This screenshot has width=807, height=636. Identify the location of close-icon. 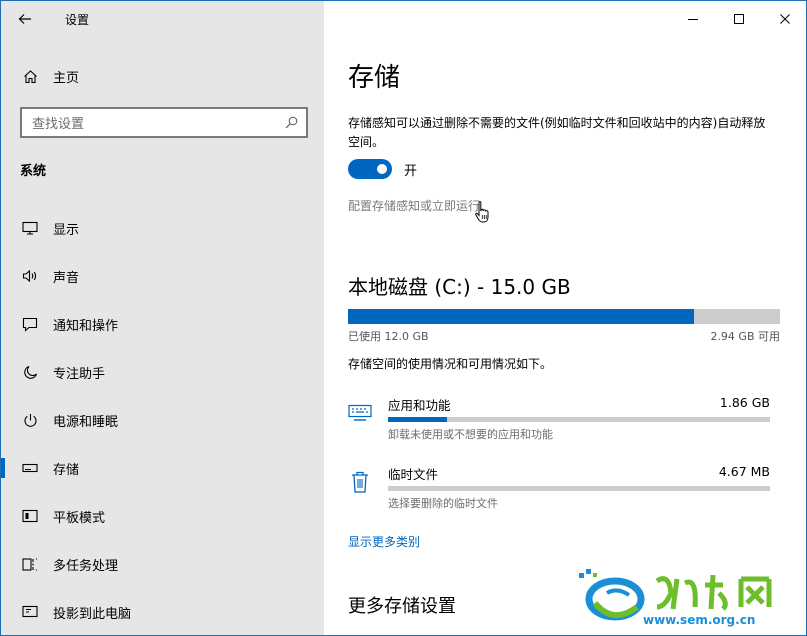
(785, 19).